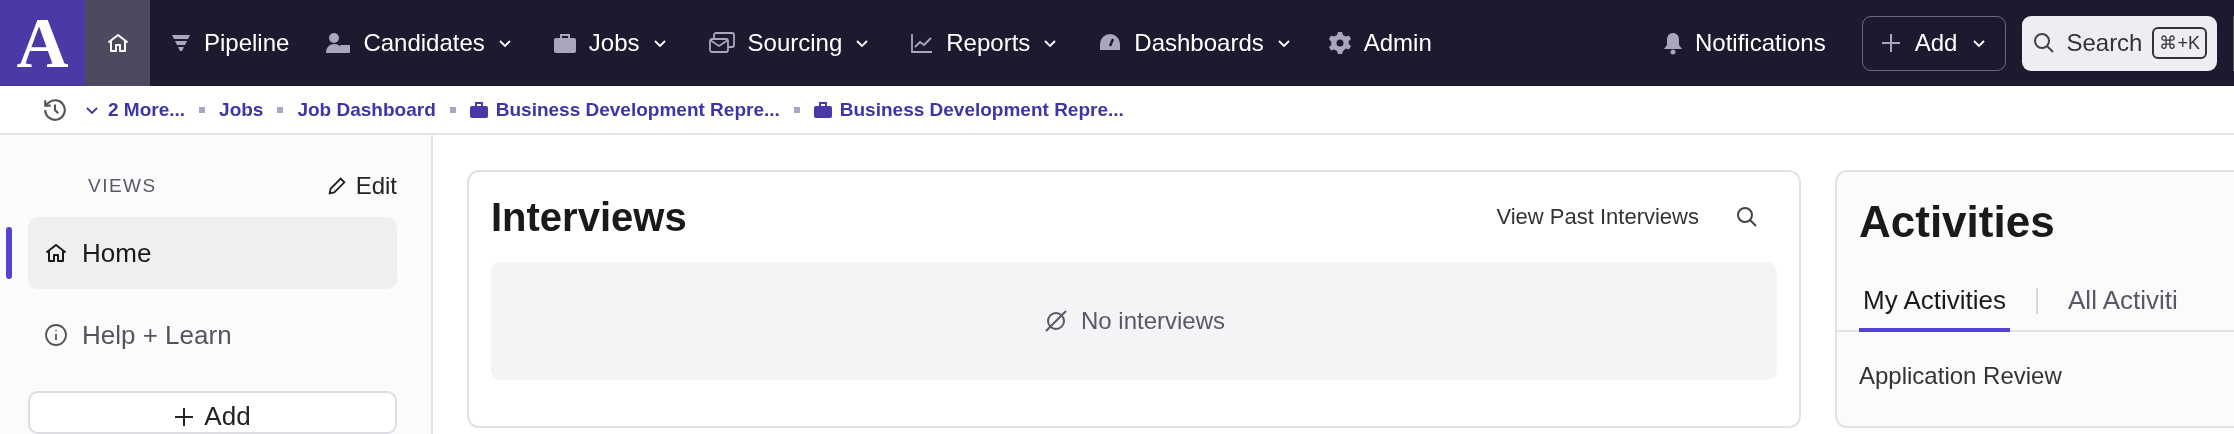  Describe the element at coordinates (721, 43) in the screenshot. I see `envelope-icon` at that location.